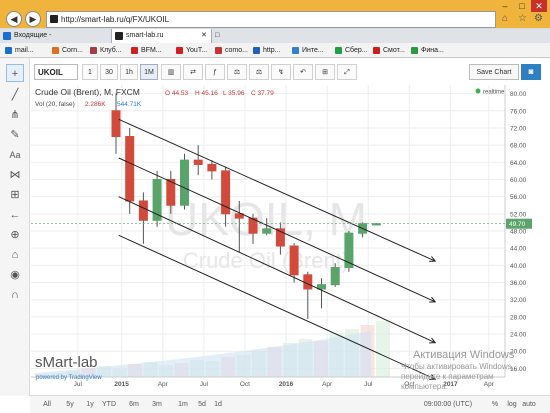  I want to click on windows-activation-line2: Чтобы активировать Windows,, so click(457, 366).